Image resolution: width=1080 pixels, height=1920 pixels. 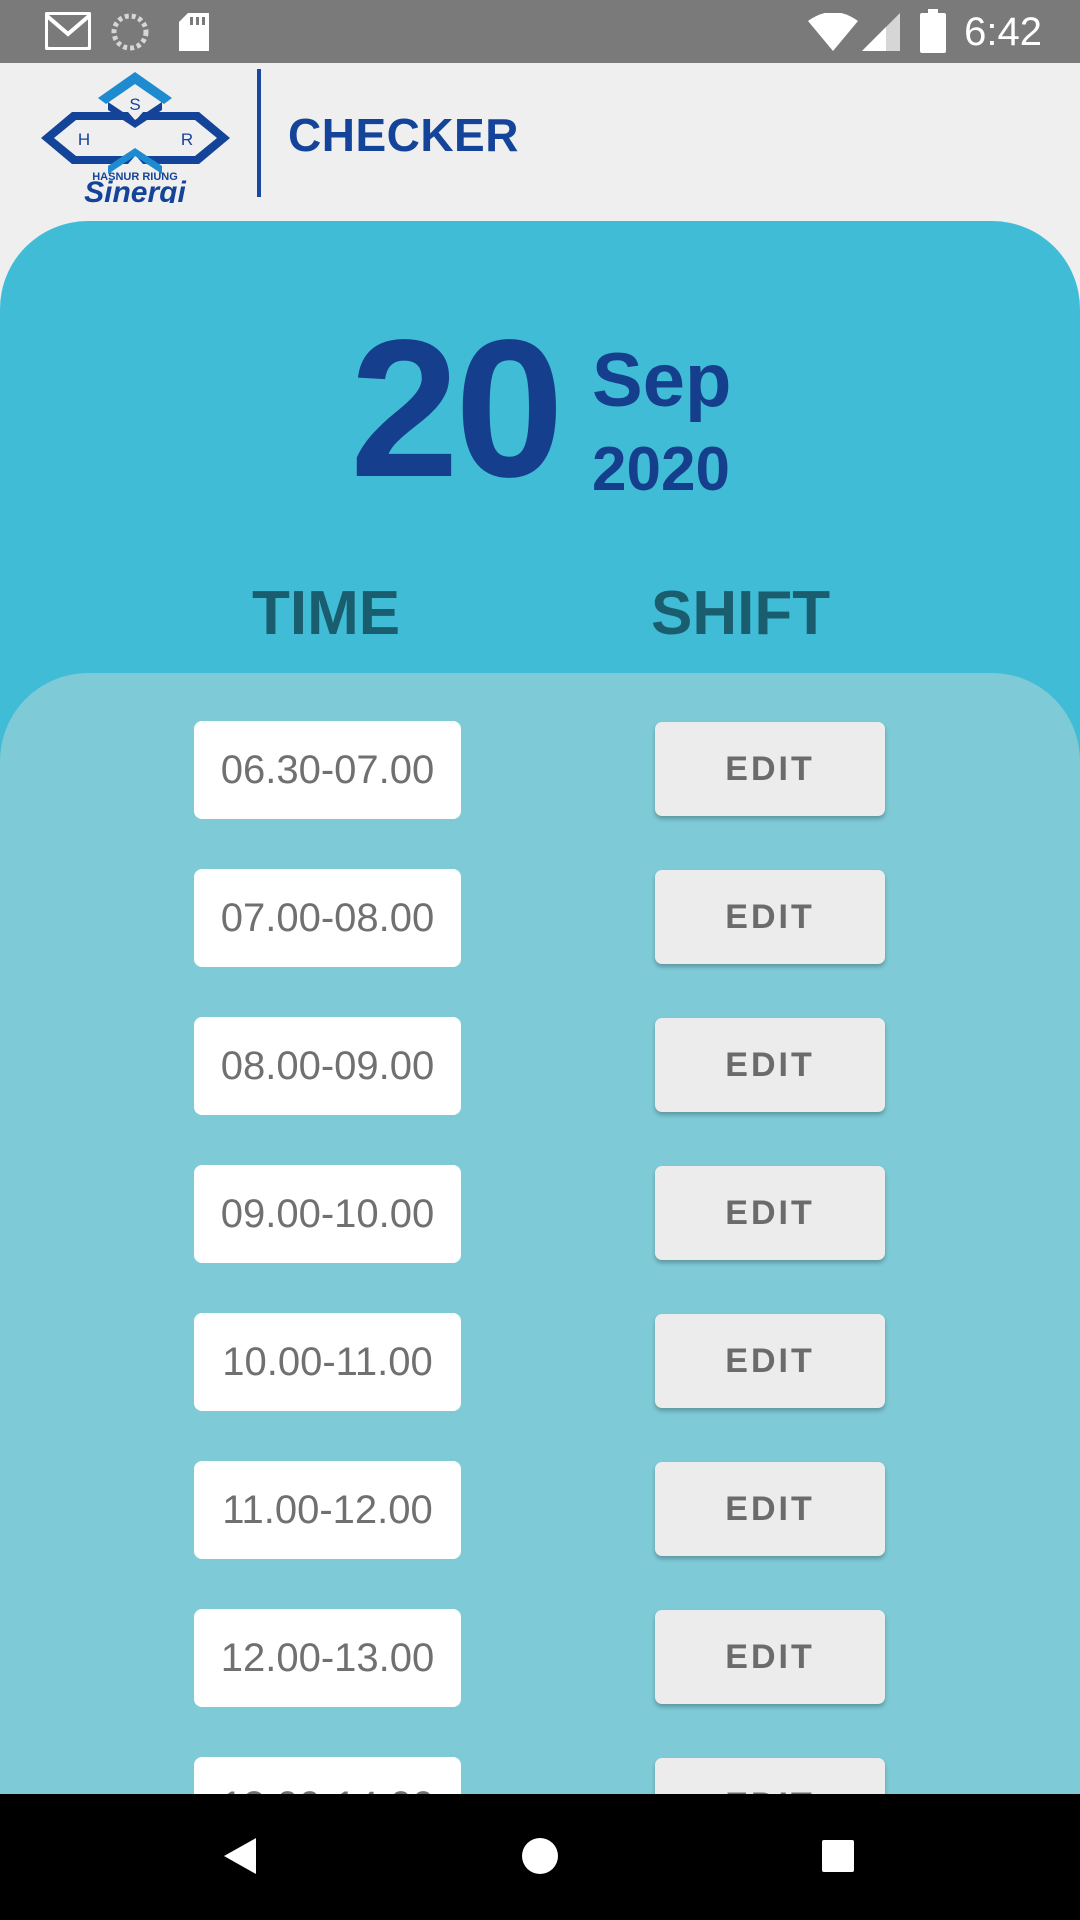 What do you see at coordinates (327, 1362) in the screenshot?
I see `time-slot: 10.00-11.00` at bounding box center [327, 1362].